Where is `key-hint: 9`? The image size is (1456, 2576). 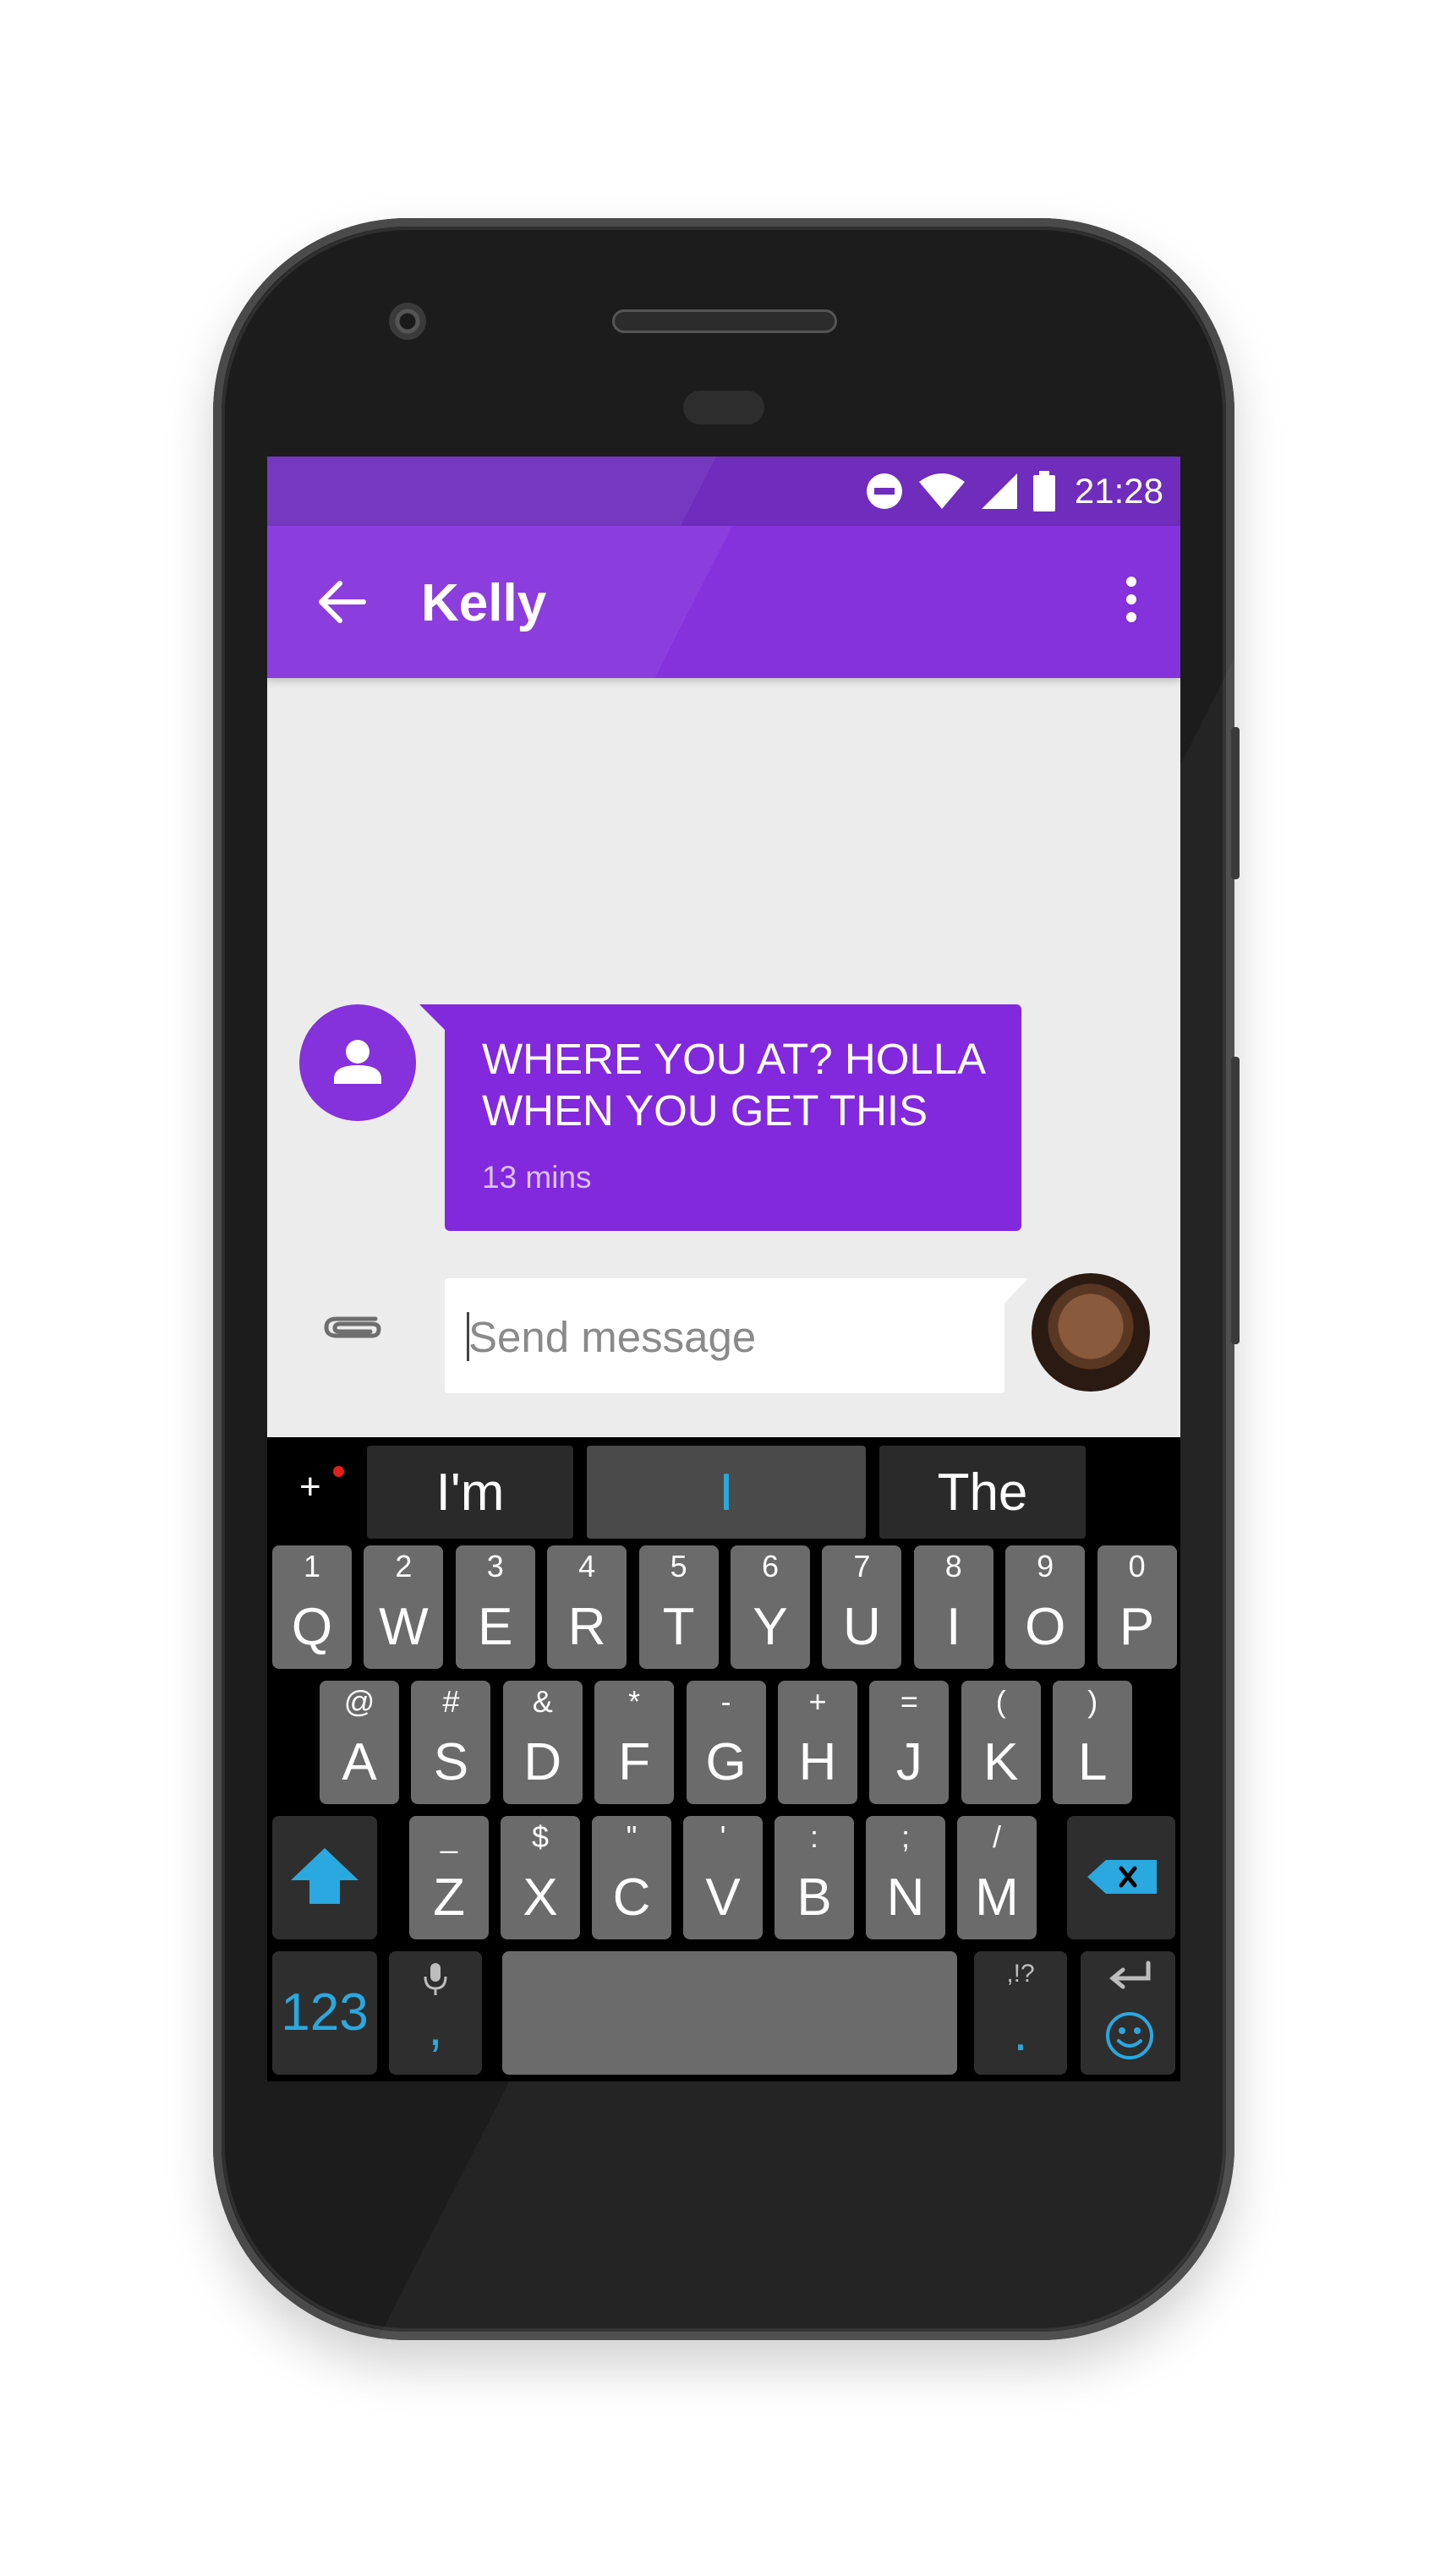 key-hint: 9 is located at coordinates (1045, 1566).